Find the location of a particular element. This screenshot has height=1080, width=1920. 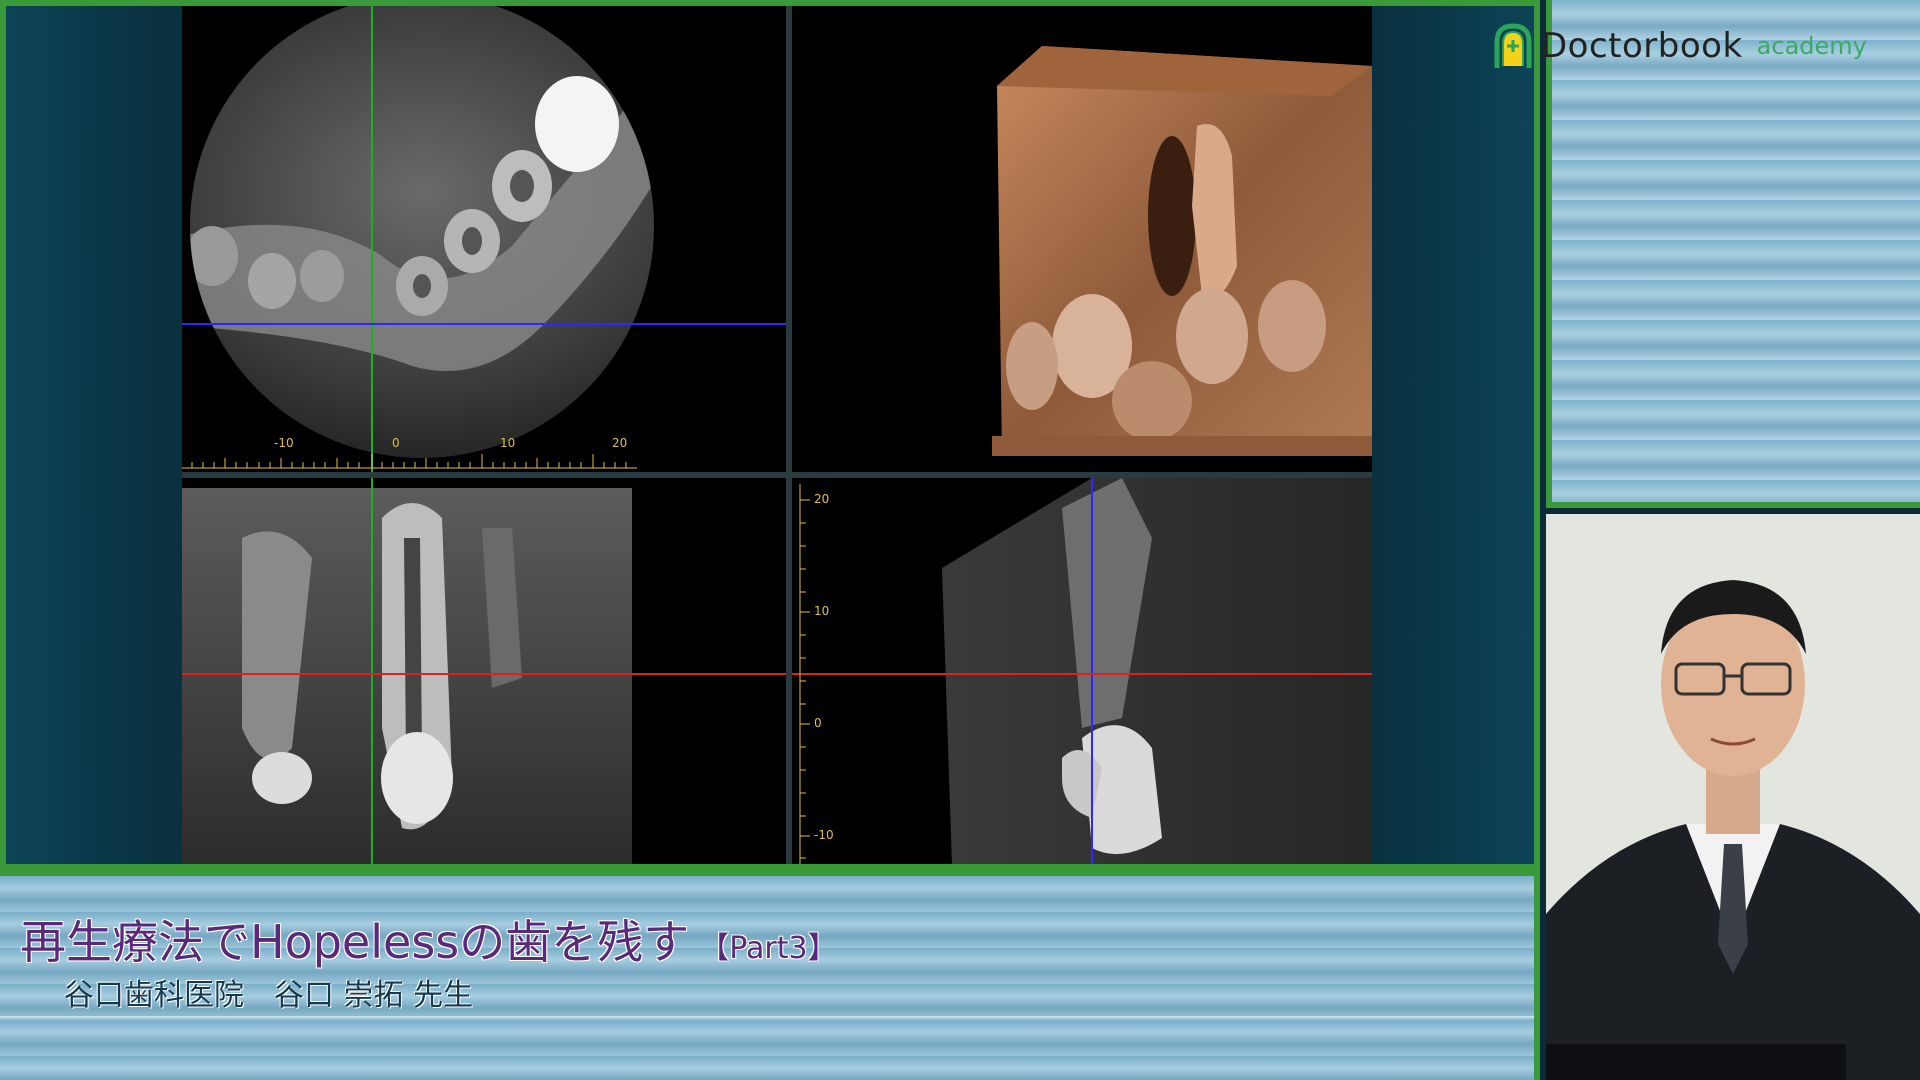

axial-tick-label: -10 is located at coordinates (284, 443).